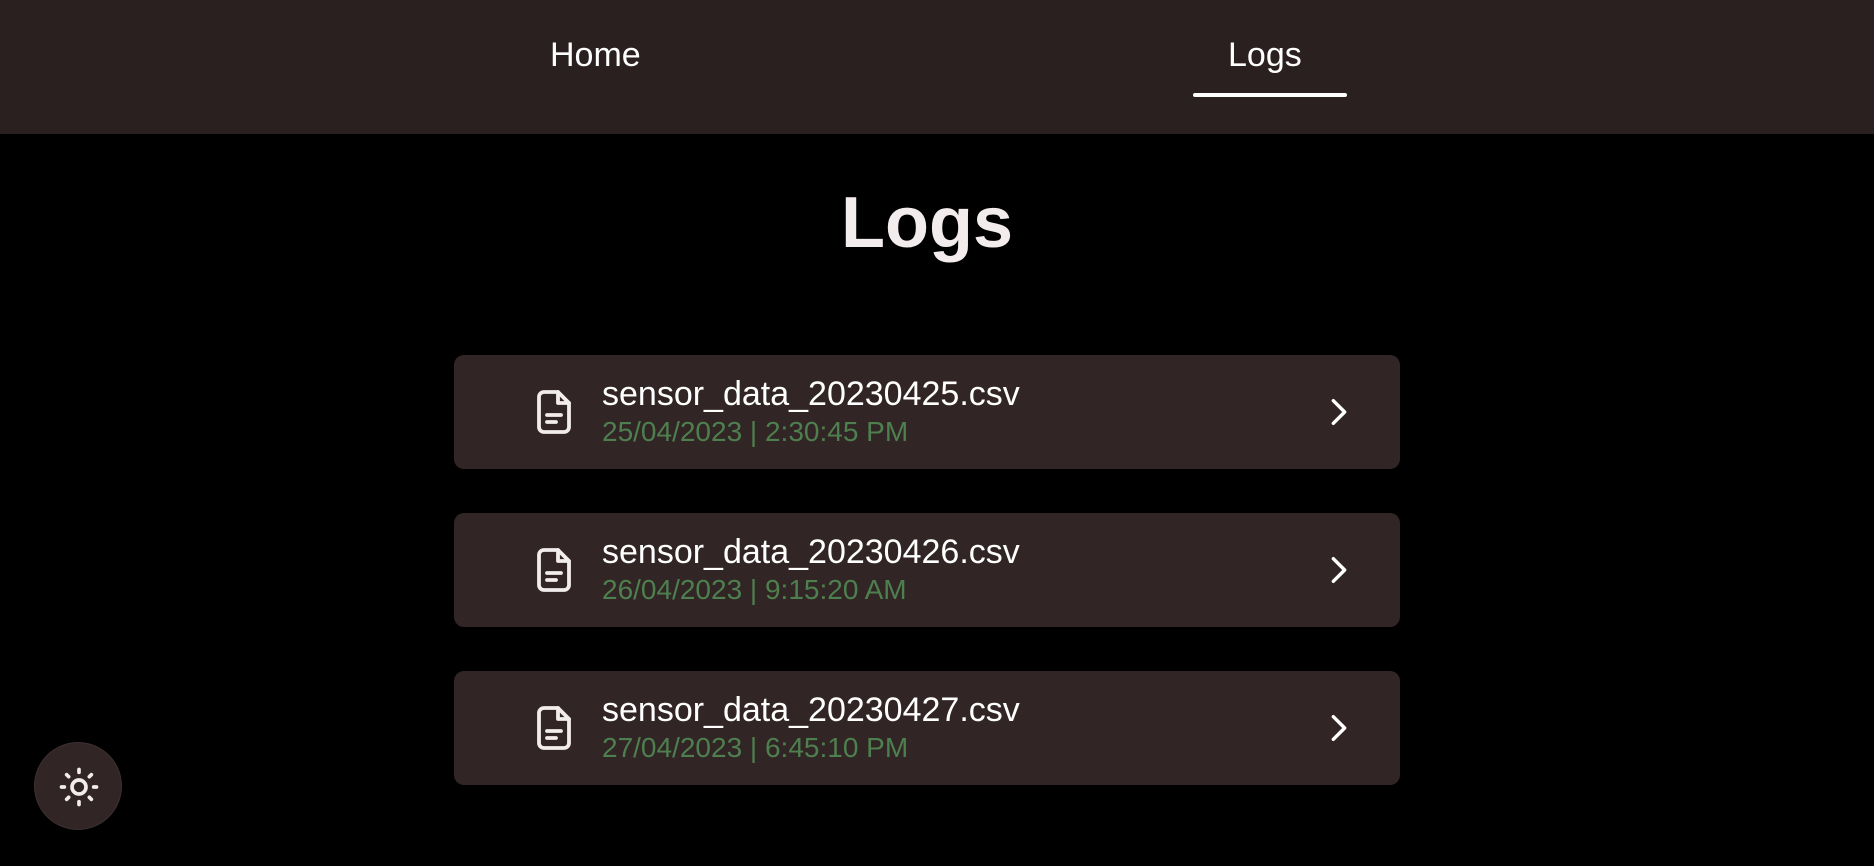 This screenshot has width=1874, height=866. What do you see at coordinates (1265, 55) in the screenshot?
I see `nav-item-logs: Logs` at bounding box center [1265, 55].